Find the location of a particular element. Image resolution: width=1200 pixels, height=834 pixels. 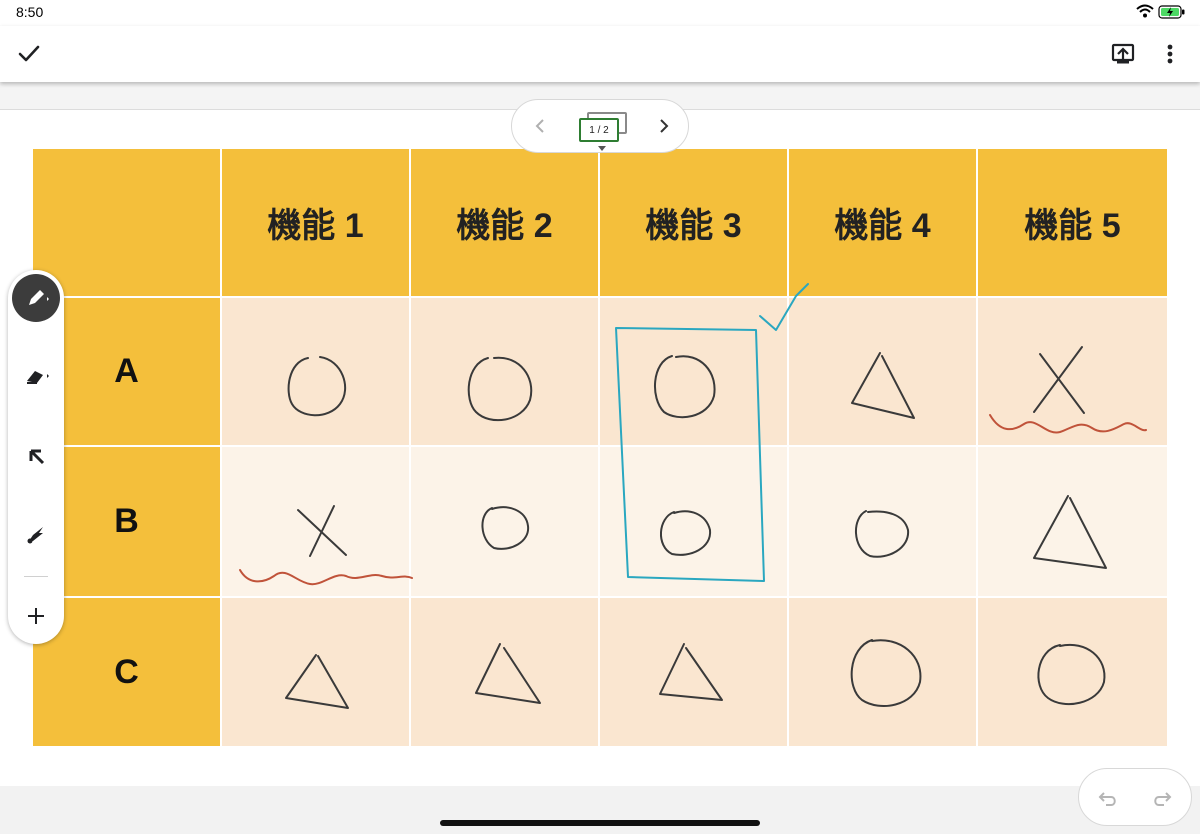

next-page-icon is located at coordinates (664, 126).